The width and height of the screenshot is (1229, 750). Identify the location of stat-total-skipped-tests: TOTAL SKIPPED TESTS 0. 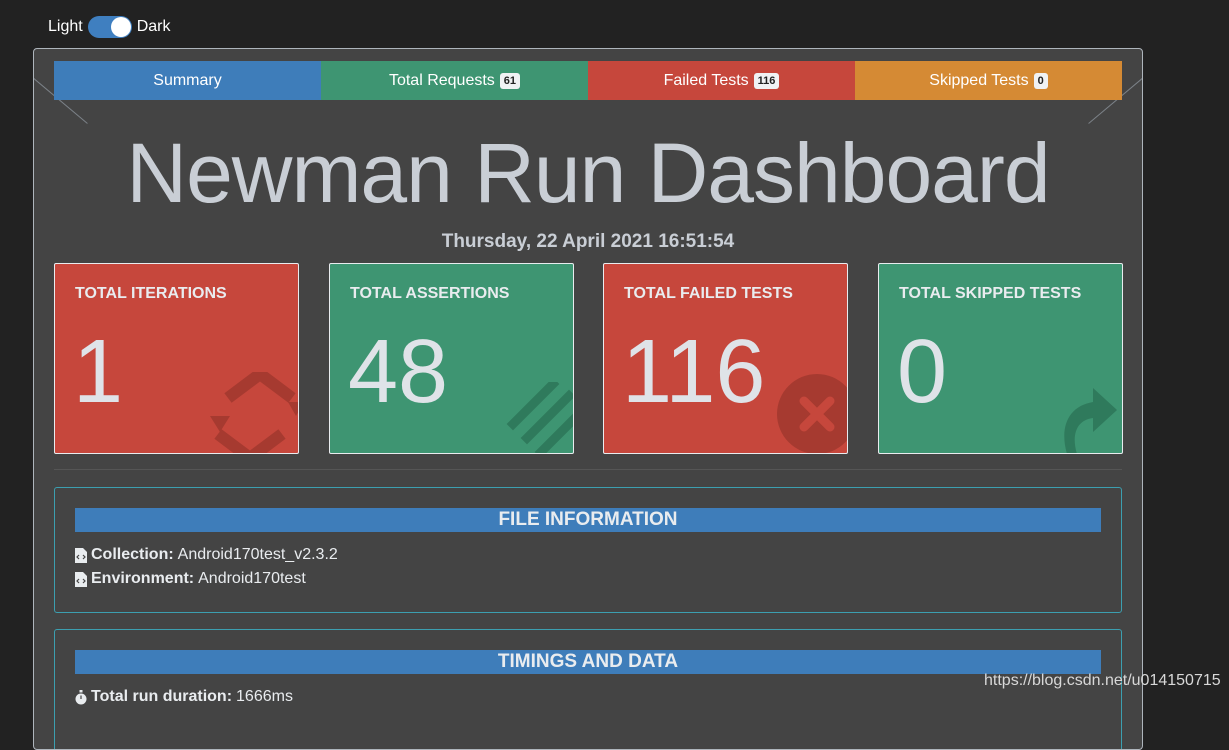
(1000, 358).